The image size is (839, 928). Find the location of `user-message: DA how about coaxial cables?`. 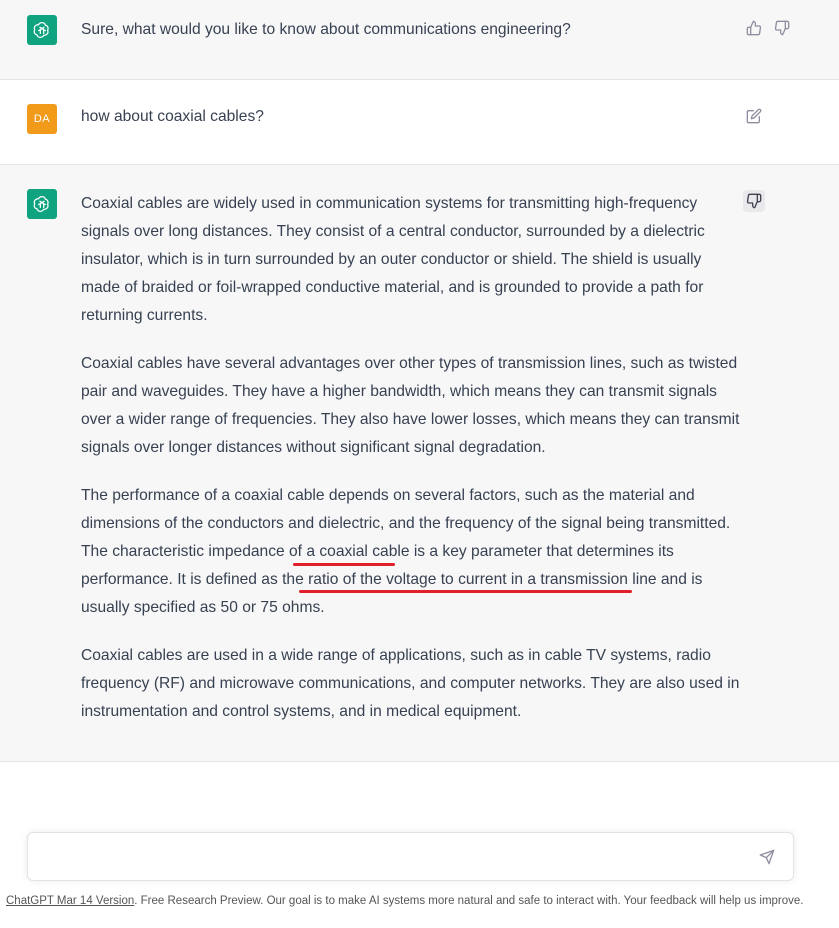

user-message: DA how about coaxial cables? is located at coordinates (419, 122).